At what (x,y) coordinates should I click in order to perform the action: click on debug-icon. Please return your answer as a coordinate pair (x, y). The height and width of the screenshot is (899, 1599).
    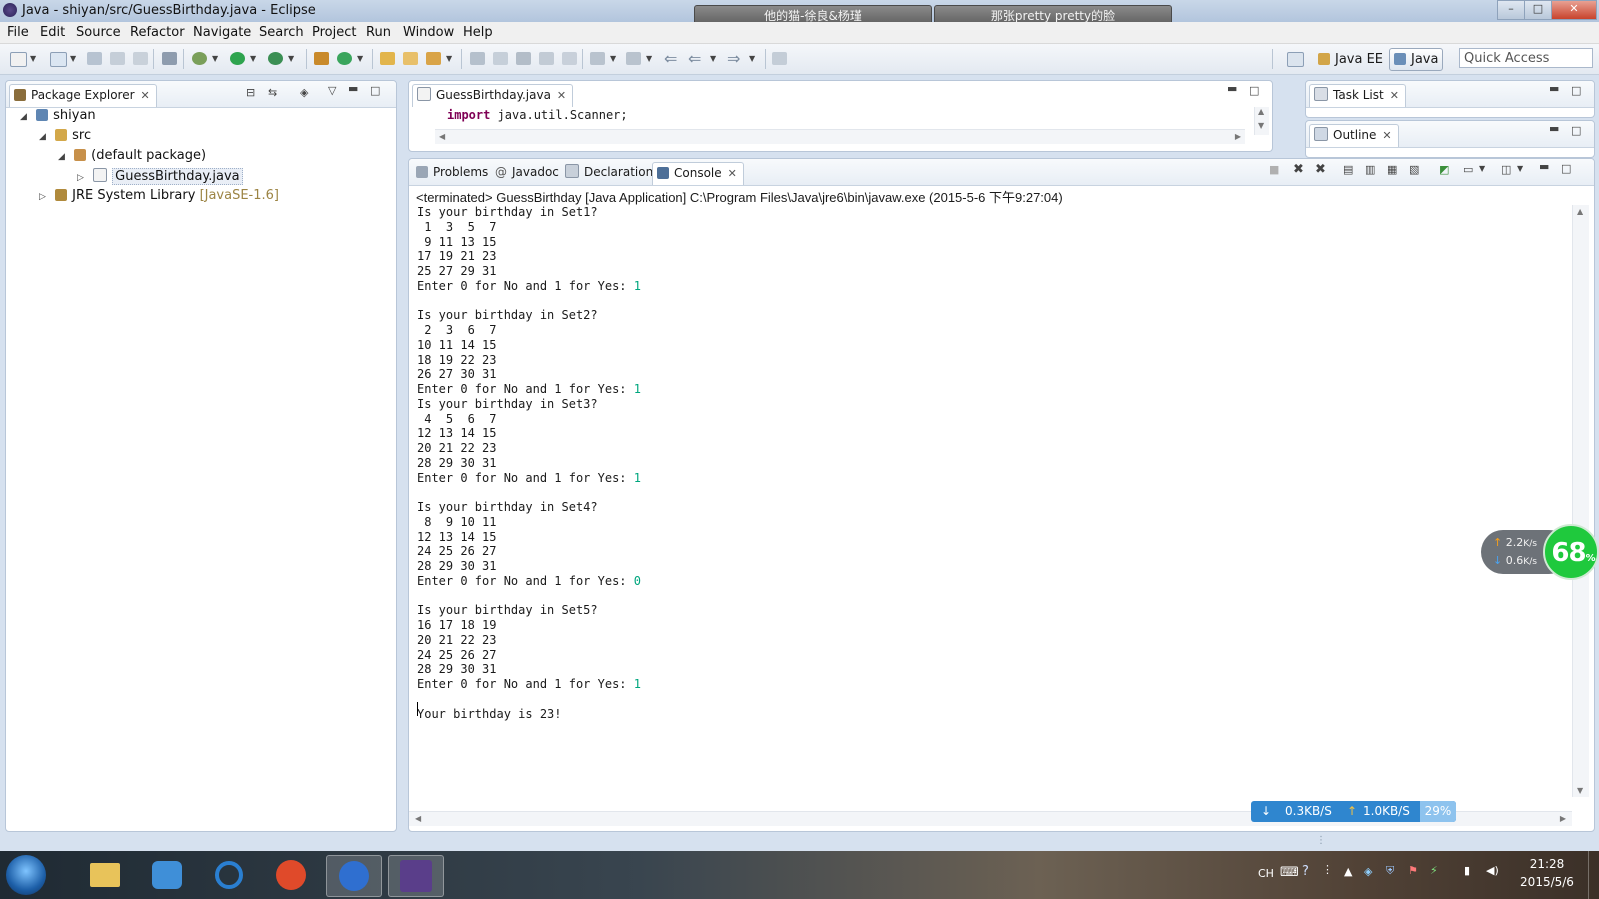
    Looking at the image, I should click on (199, 58).